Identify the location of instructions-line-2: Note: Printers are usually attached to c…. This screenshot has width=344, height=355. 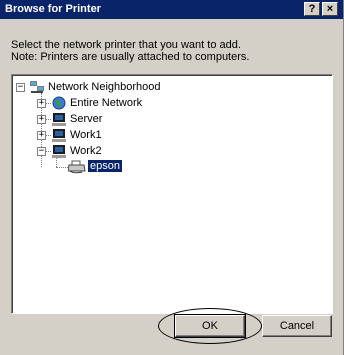
(130, 57).